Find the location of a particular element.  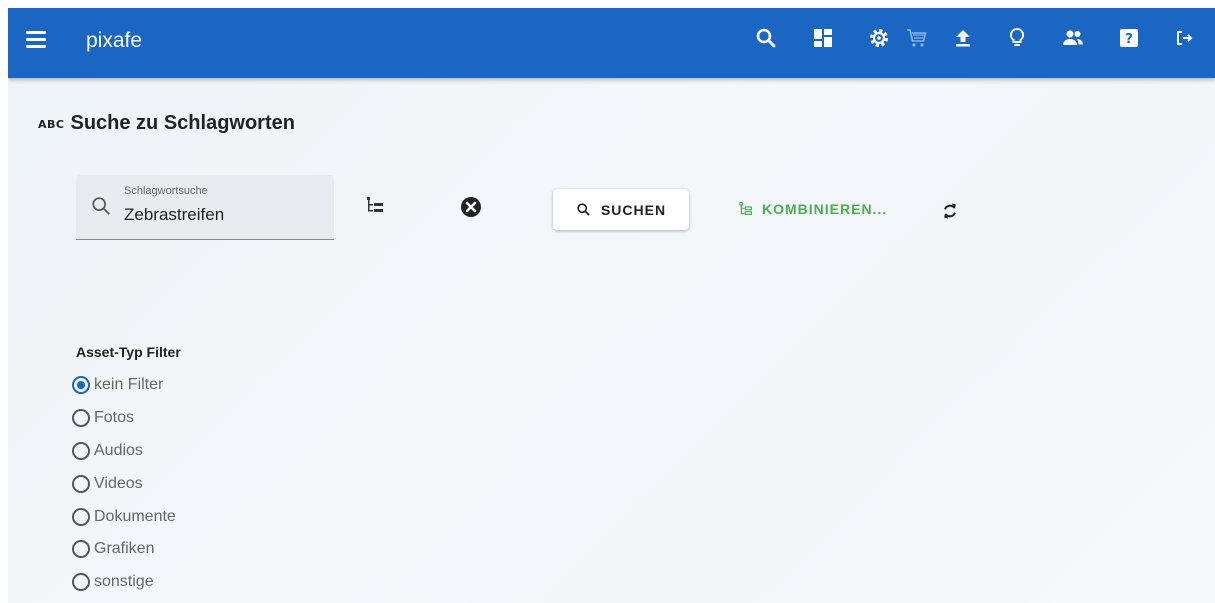

radio-button-checked is located at coordinates (81, 385).